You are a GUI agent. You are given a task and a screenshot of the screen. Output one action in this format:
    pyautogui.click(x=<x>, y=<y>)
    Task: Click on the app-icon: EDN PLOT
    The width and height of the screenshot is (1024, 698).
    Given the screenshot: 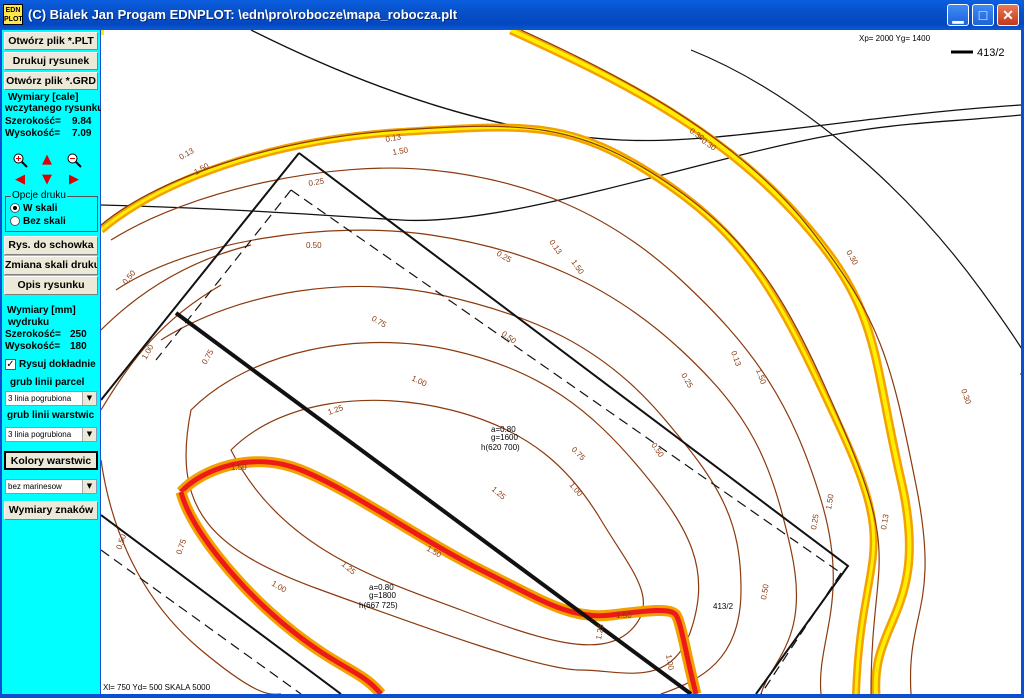 What is the action you would take?
    pyautogui.click(x=13, y=14)
    